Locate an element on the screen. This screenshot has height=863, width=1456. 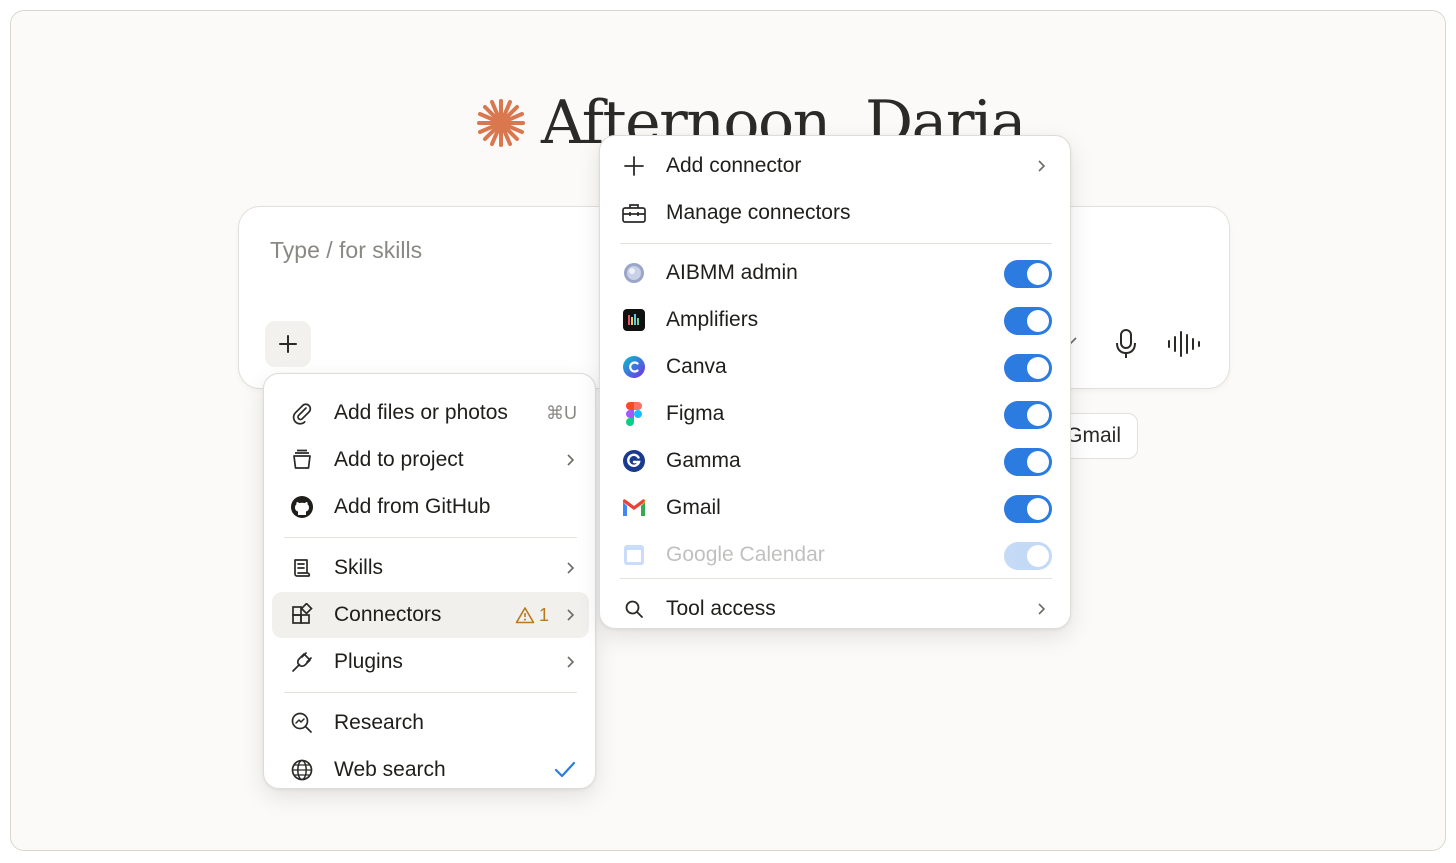
menu-item-connectors: Connectors 1 is located at coordinates (430, 615).